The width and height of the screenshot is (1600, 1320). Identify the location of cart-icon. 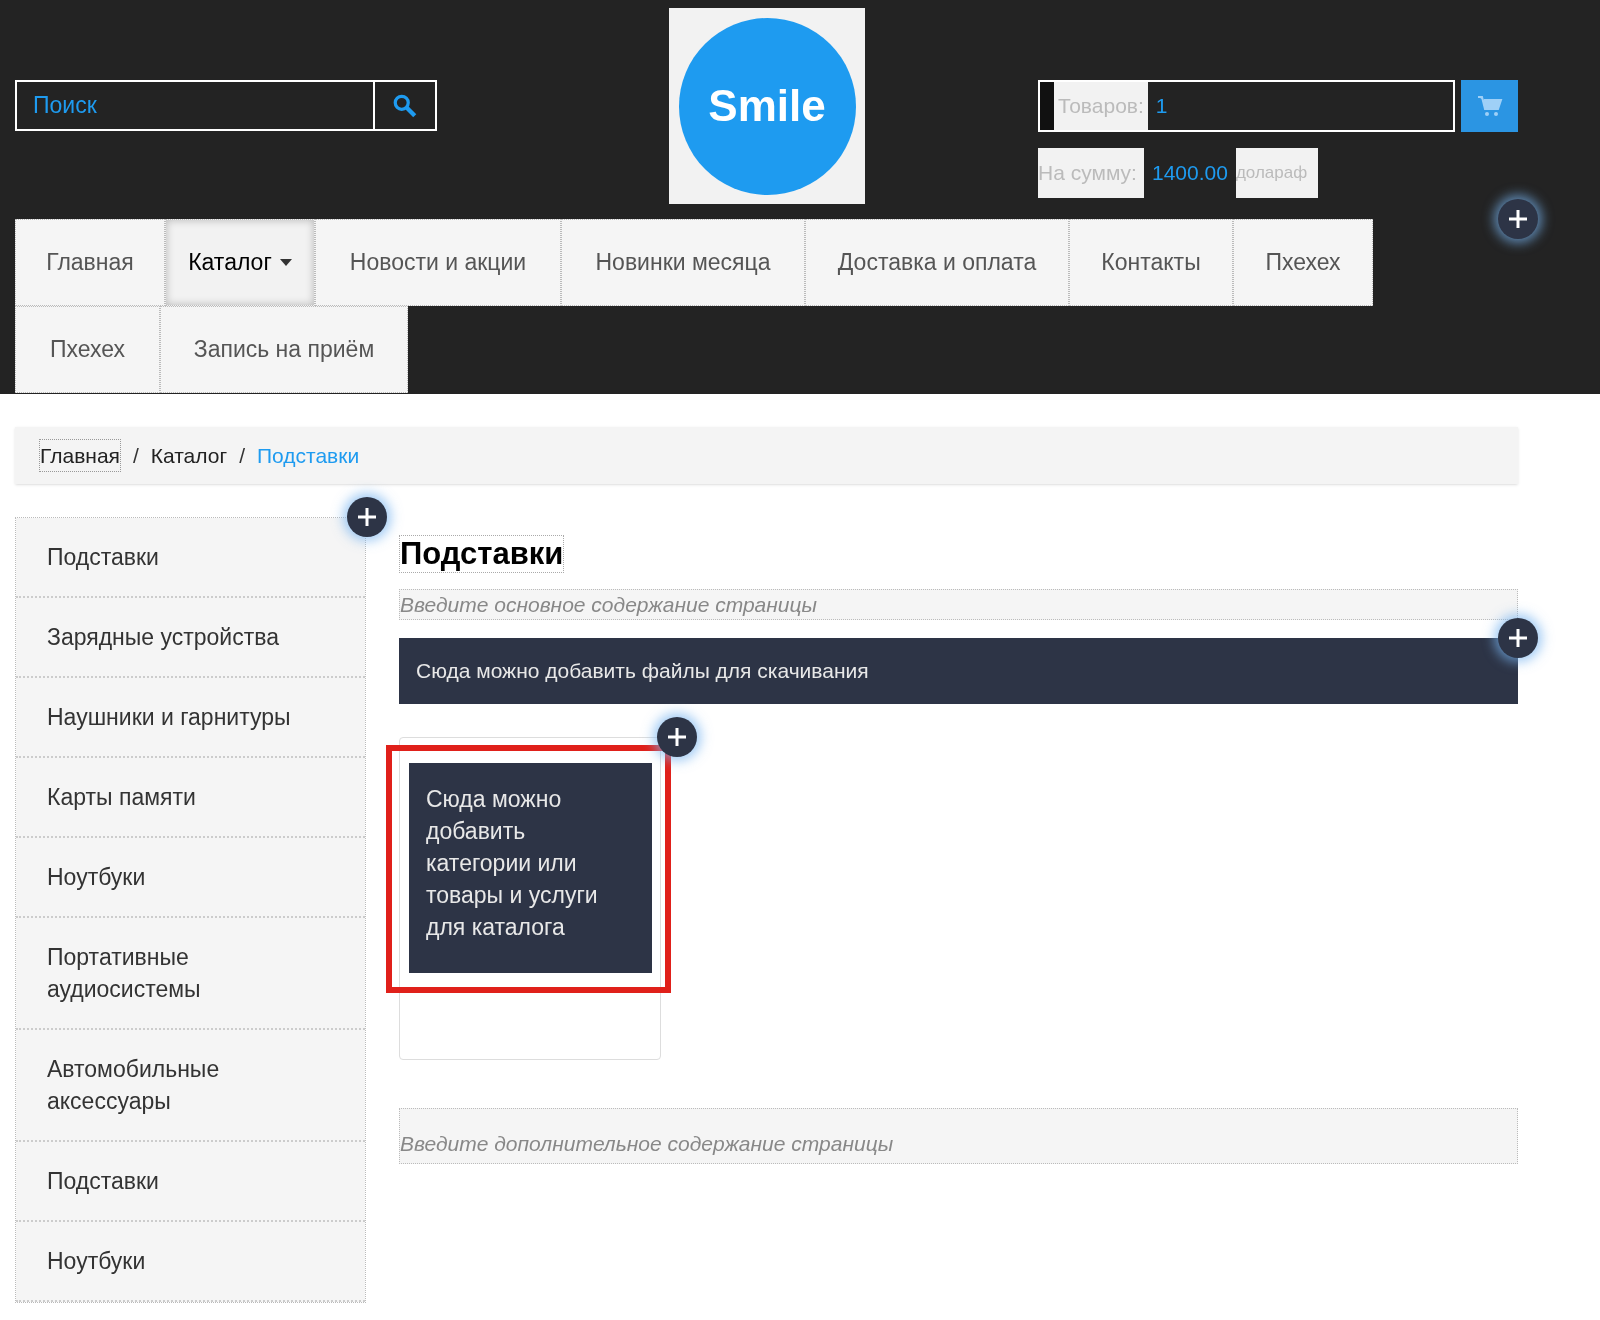
(1489, 106).